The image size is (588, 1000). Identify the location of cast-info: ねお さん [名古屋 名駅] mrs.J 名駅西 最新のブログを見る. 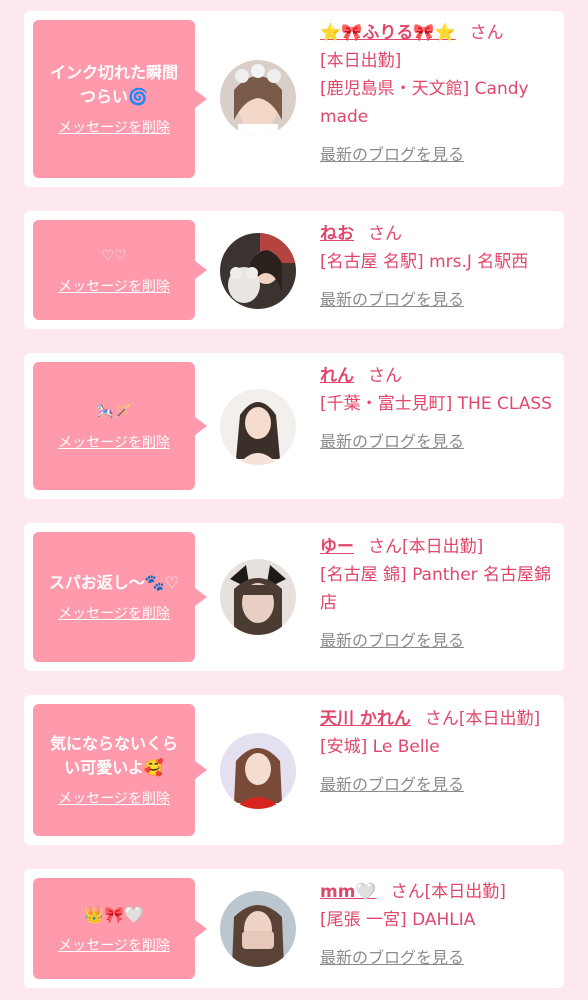
(438, 267).